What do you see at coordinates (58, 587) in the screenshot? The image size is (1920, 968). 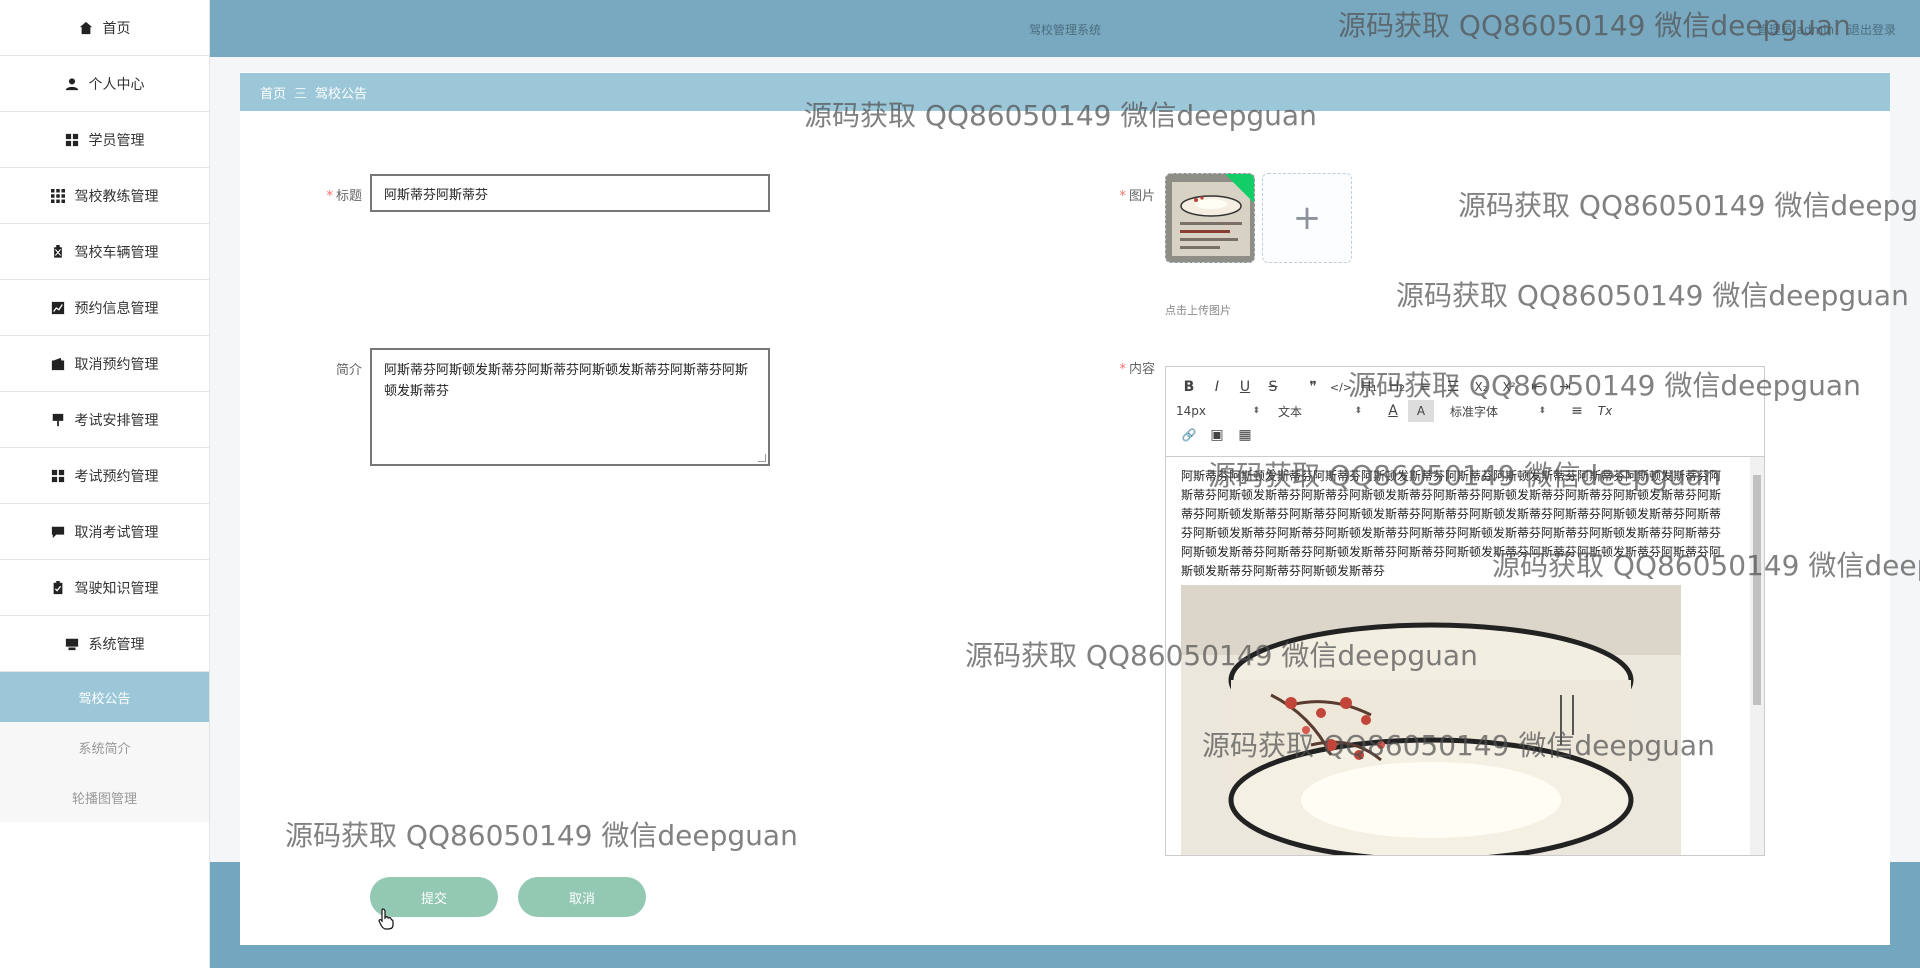 I see `clipboard-check-icon` at bounding box center [58, 587].